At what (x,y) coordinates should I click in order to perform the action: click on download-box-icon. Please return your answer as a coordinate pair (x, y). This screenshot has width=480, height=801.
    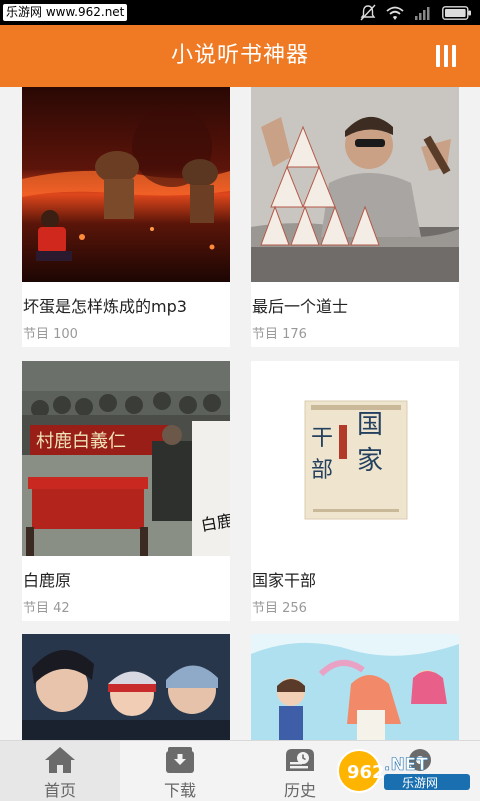
    Looking at the image, I should click on (180, 760).